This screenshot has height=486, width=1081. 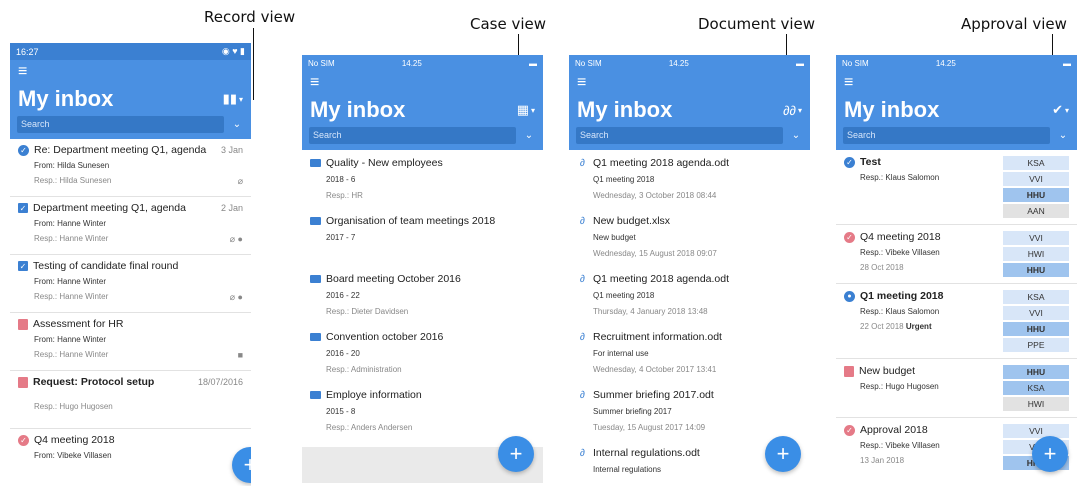 What do you see at coordinates (250, 17) in the screenshot?
I see `caption-record-view: Record view` at bounding box center [250, 17].